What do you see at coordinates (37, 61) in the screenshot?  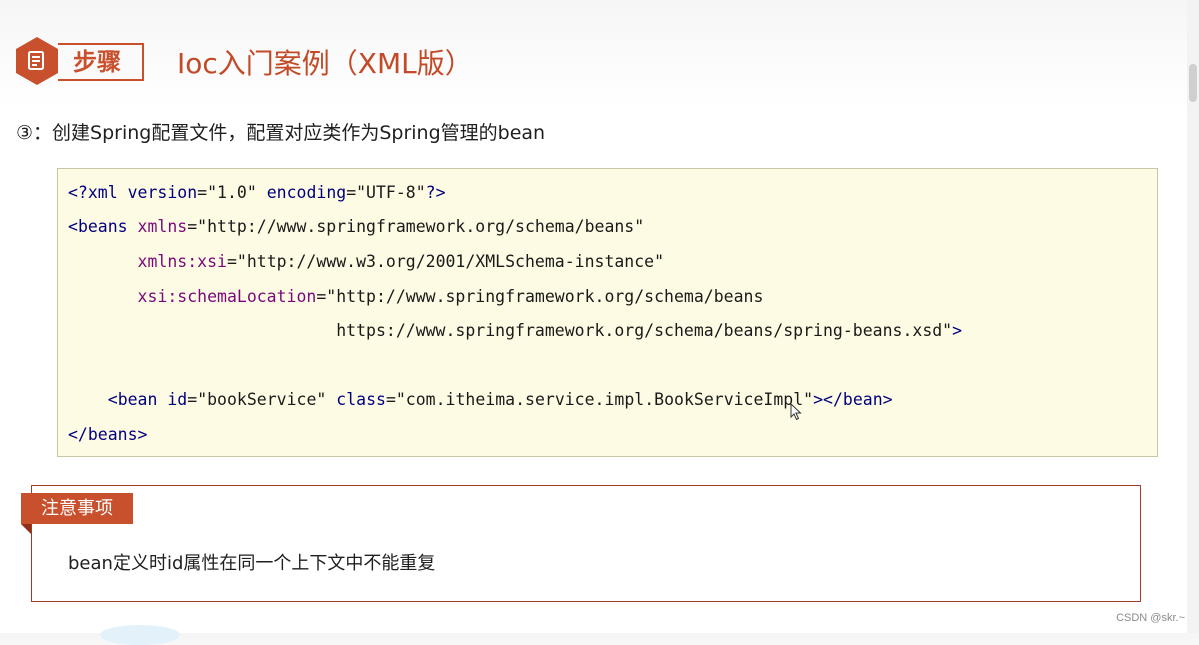 I see `document-list-icon` at bounding box center [37, 61].